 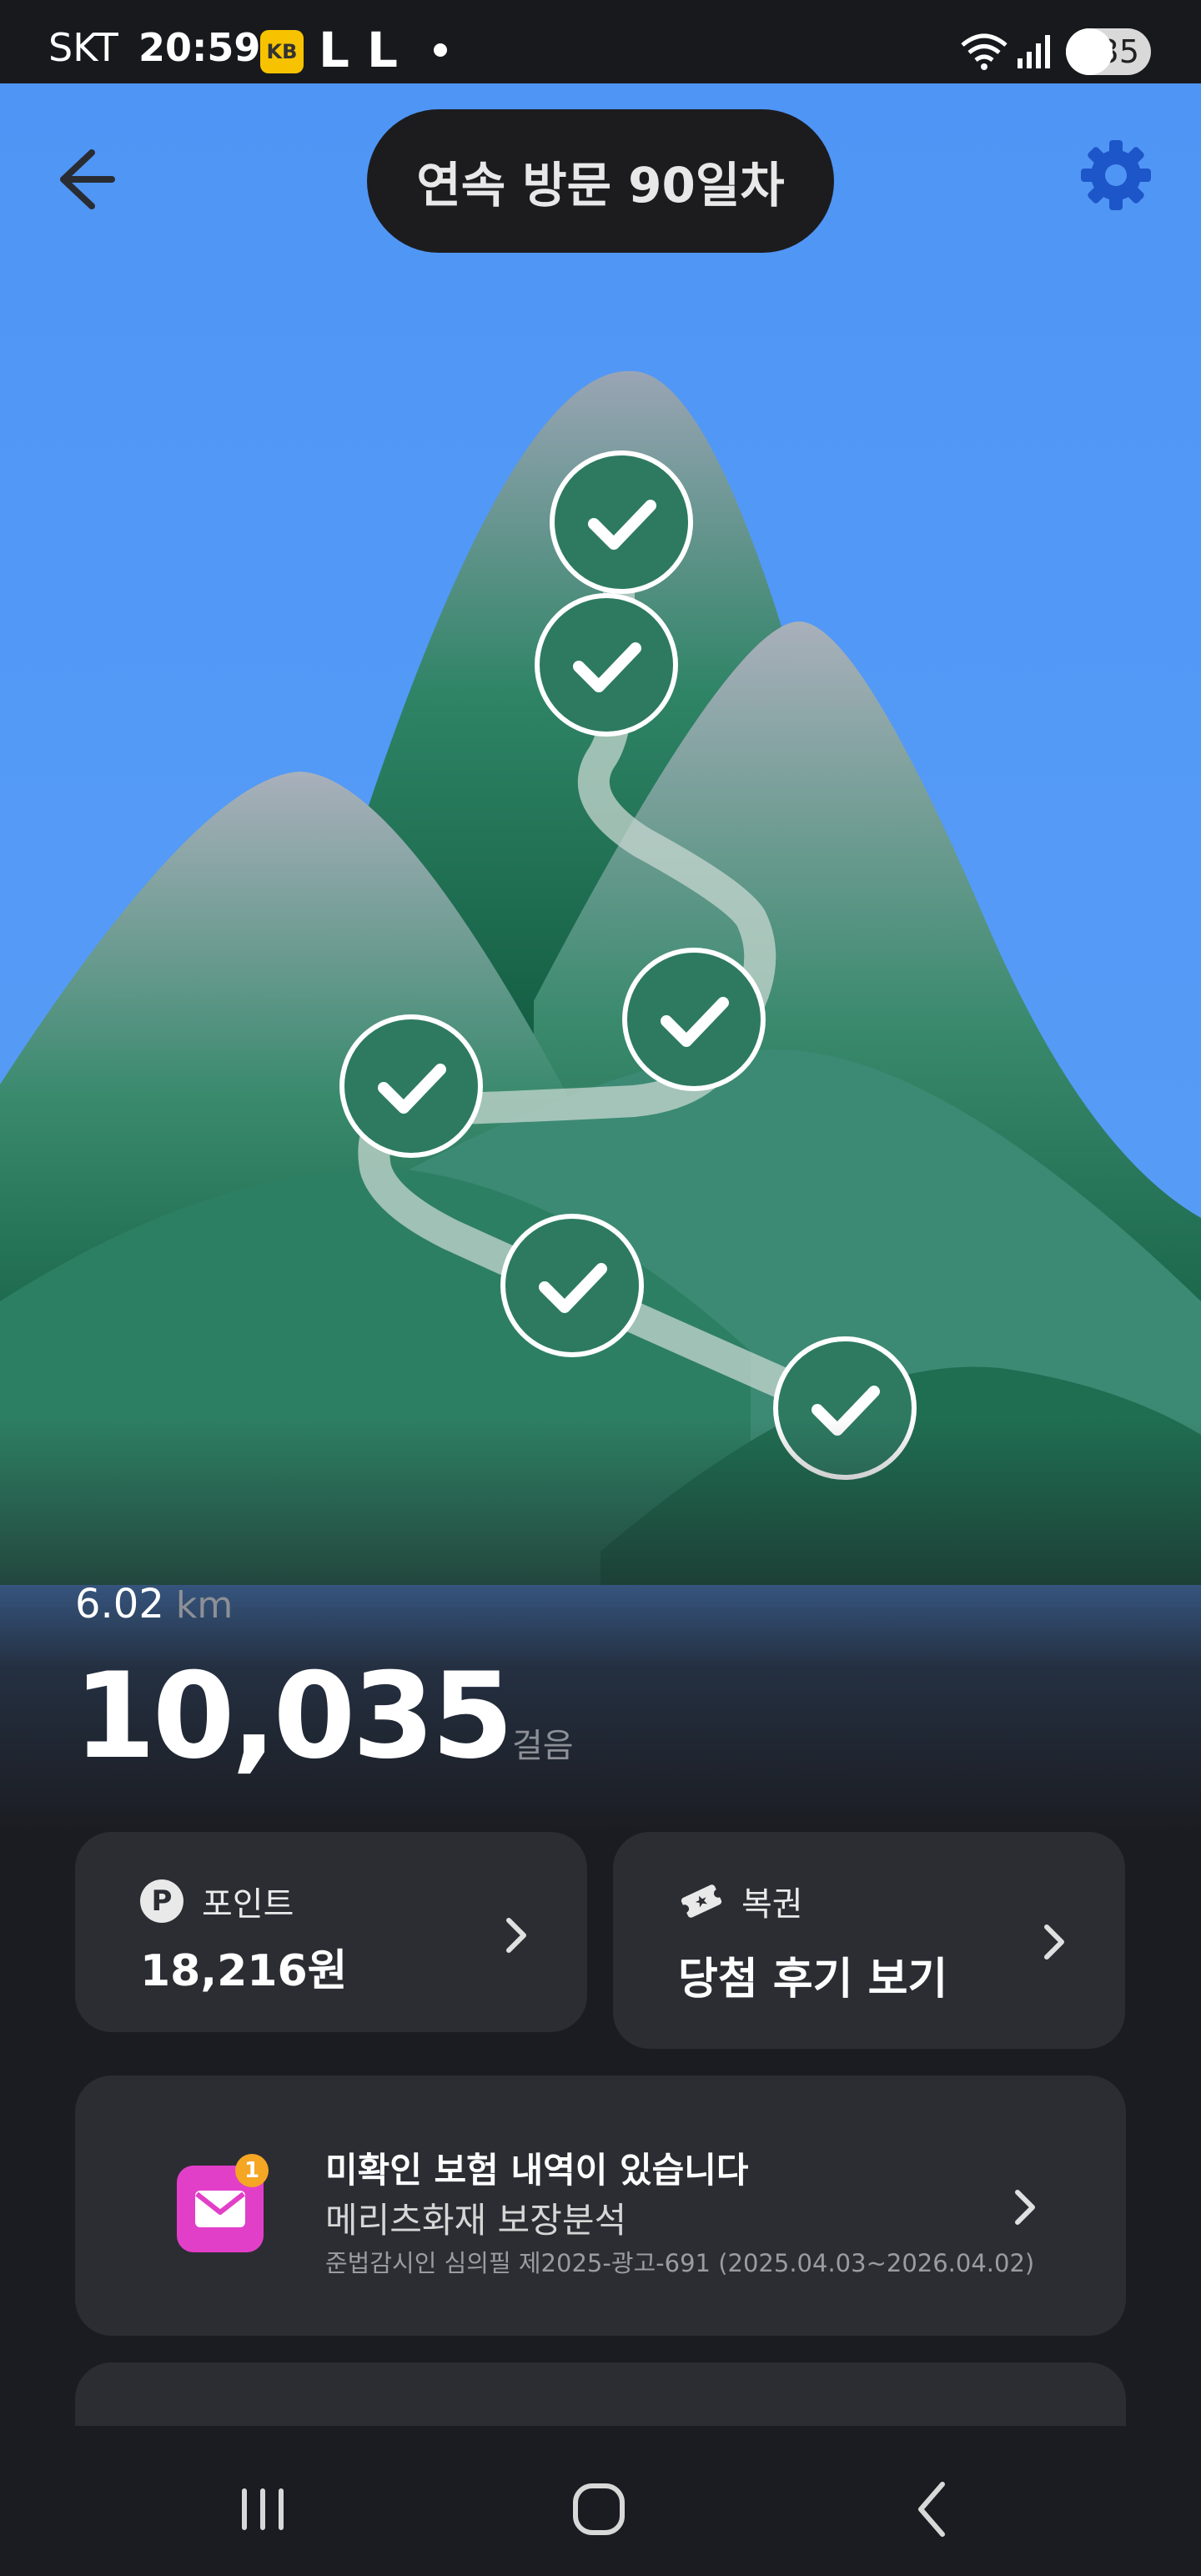 What do you see at coordinates (772, 1904) in the screenshot?
I see `lotto-label: 복권` at bounding box center [772, 1904].